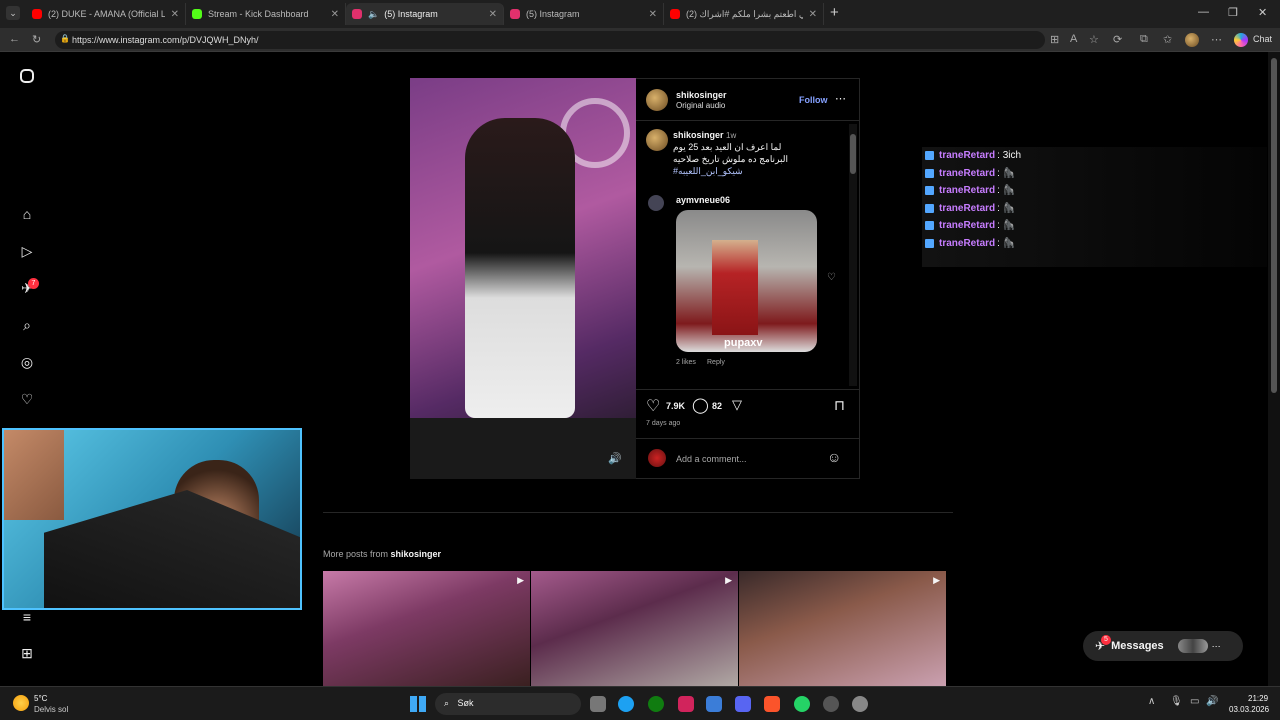 The height and width of the screenshot is (720, 1280). Describe the element at coordinates (1073, 39) in the screenshot. I see `read-aloud-icon: A` at that location.